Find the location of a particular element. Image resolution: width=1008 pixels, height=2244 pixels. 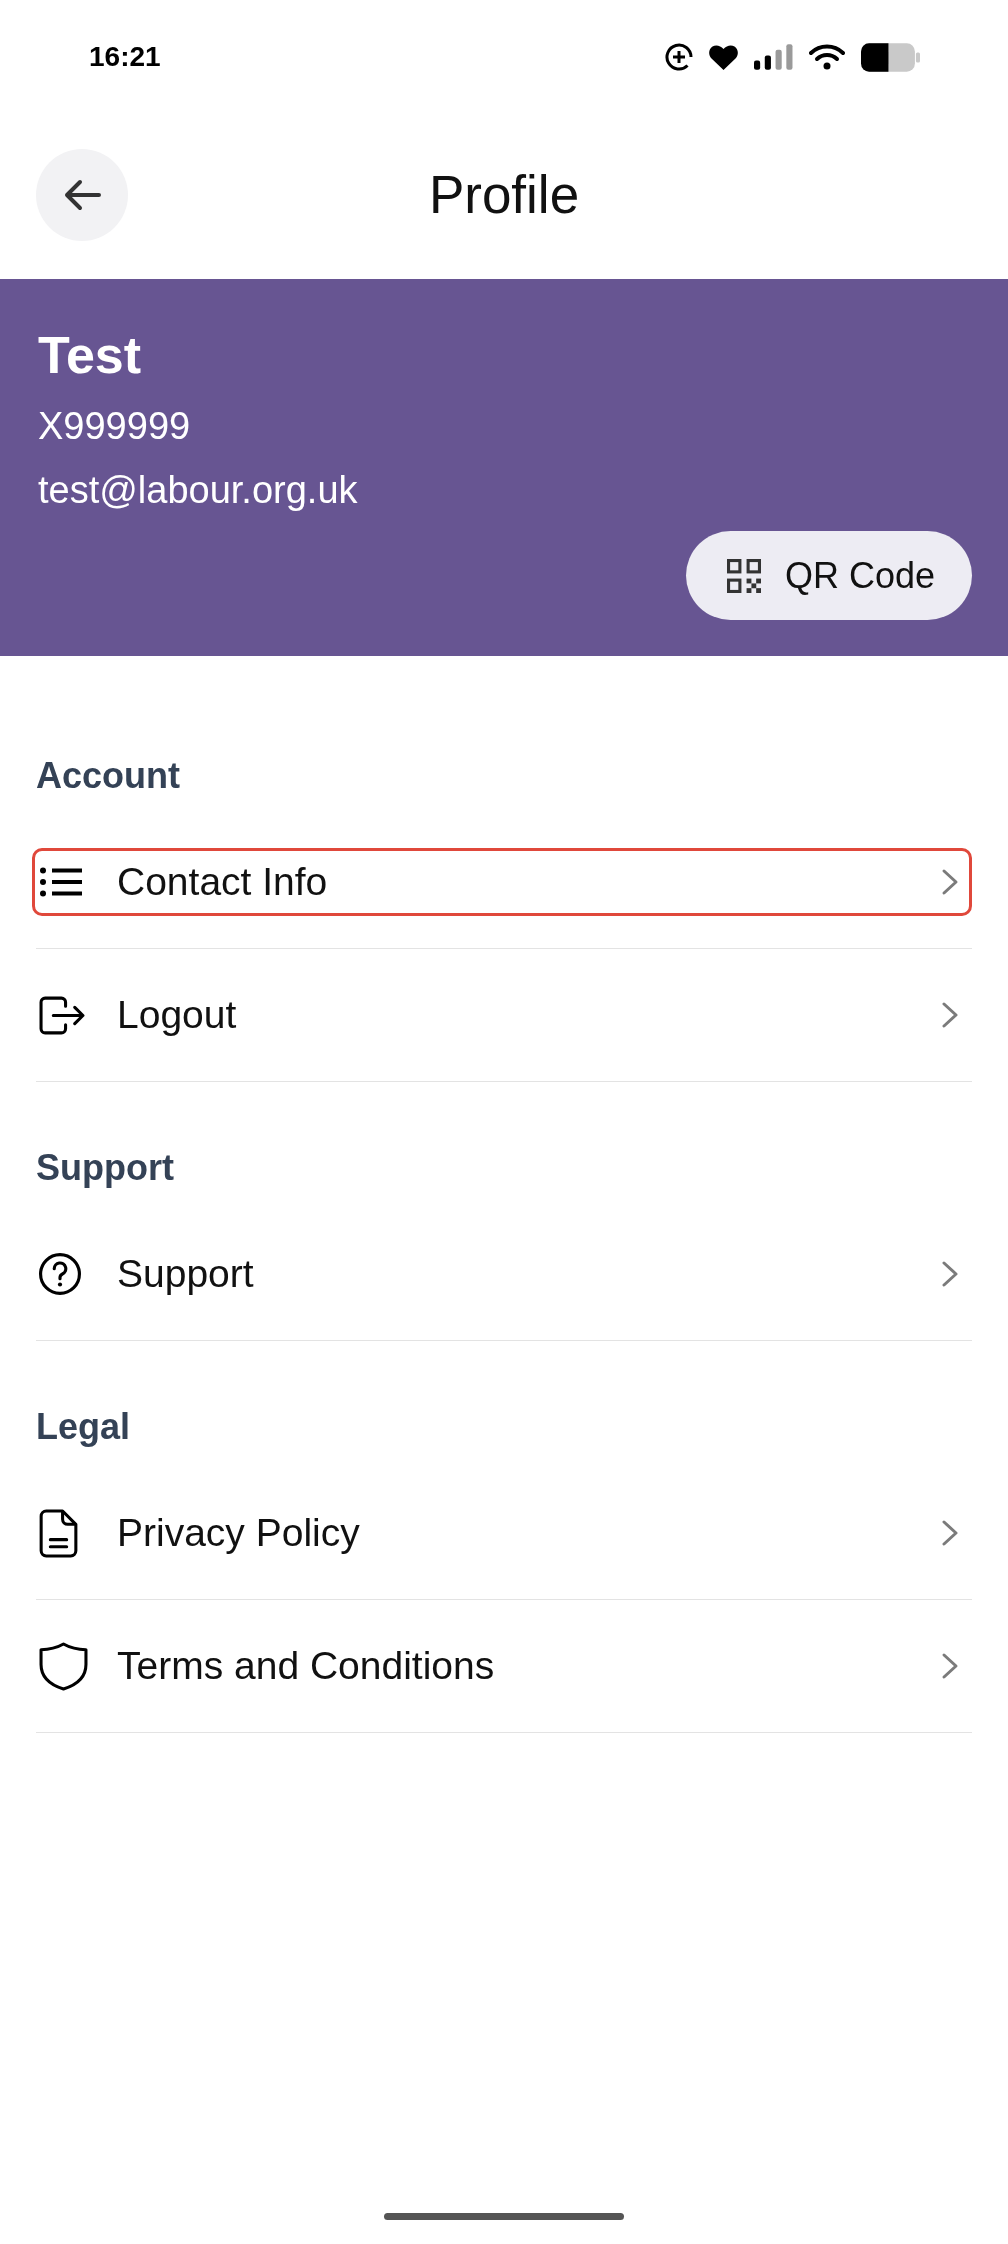

circle-plus-icon is located at coordinates (679, 57).